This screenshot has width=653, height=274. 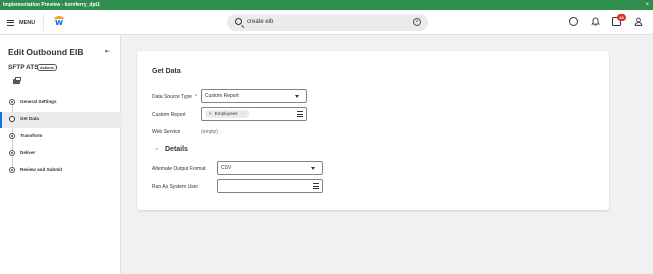 What do you see at coordinates (10, 22) in the screenshot?
I see `menu-icon` at bounding box center [10, 22].